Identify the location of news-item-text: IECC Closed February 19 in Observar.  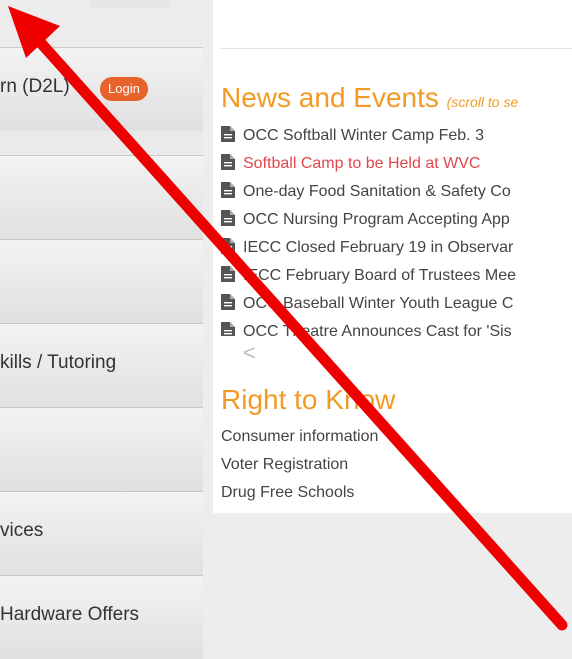
(378, 247).